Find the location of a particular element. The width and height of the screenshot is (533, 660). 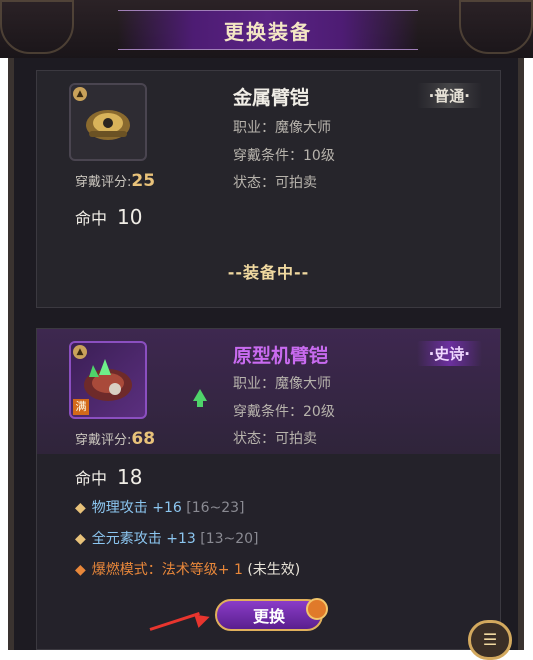

attribute-line: ◆ 物理攻击 +16 [16~23] is located at coordinates (160, 508).